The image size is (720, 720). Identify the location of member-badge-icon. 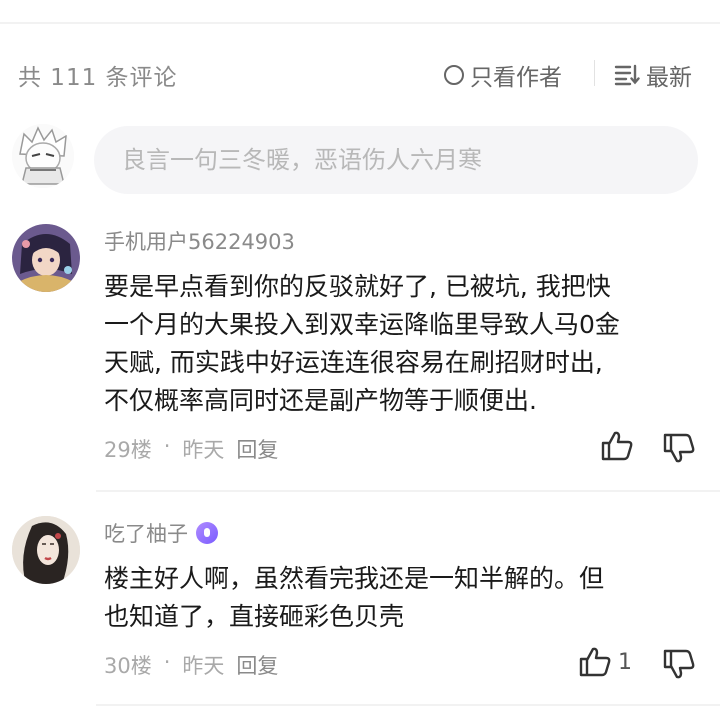
(207, 533).